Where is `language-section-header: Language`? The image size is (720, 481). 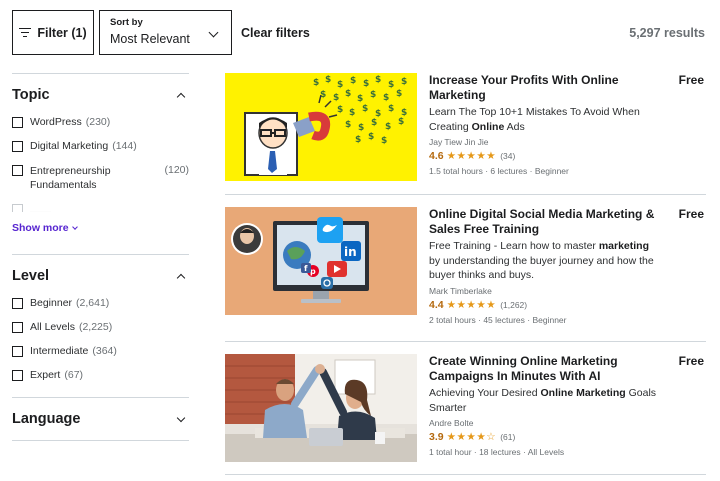 language-section-header: Language is located at coordinates (100, 419).